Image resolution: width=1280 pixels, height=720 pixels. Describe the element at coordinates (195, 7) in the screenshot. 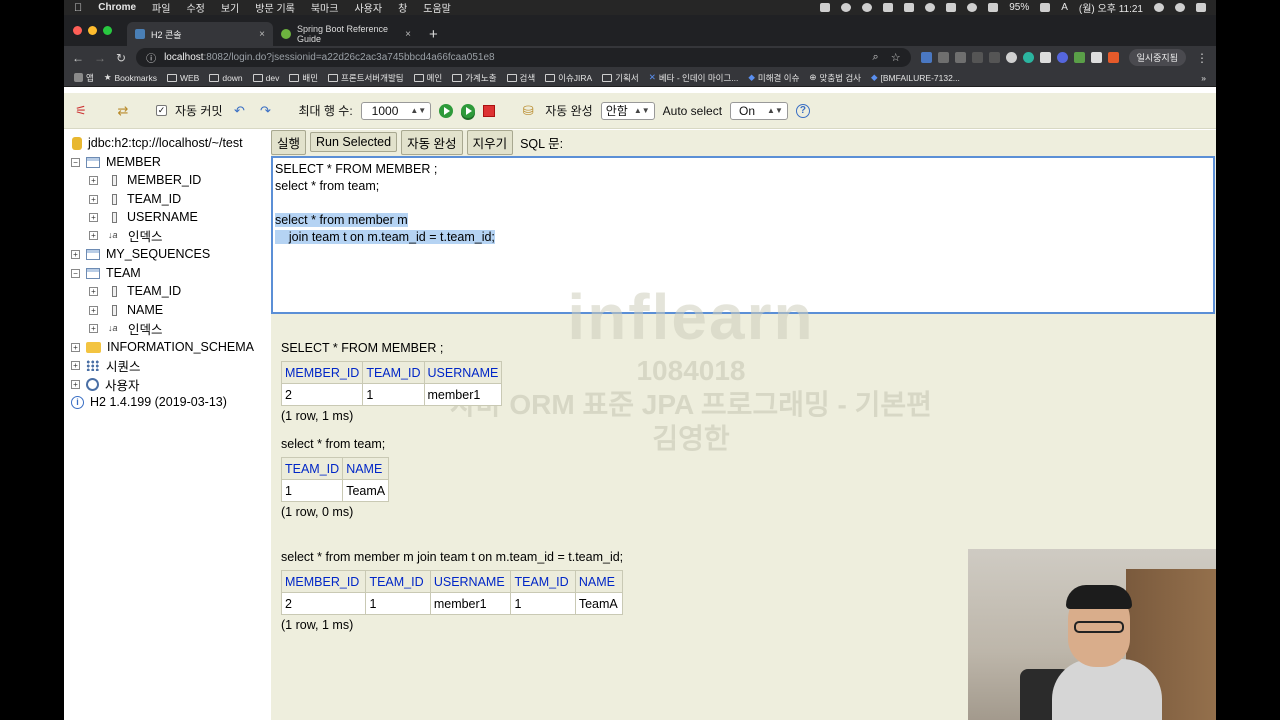

I see `menubar-item-edit: 수정` at that location.